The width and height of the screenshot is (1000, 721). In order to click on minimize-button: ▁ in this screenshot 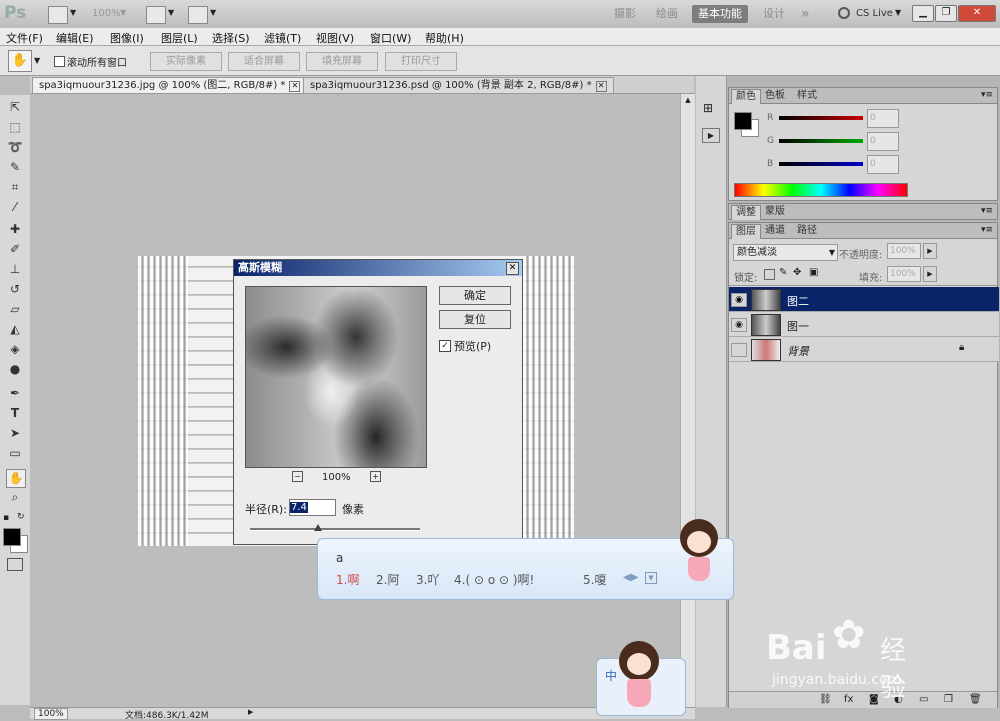, I will do `click(923, 13)`.